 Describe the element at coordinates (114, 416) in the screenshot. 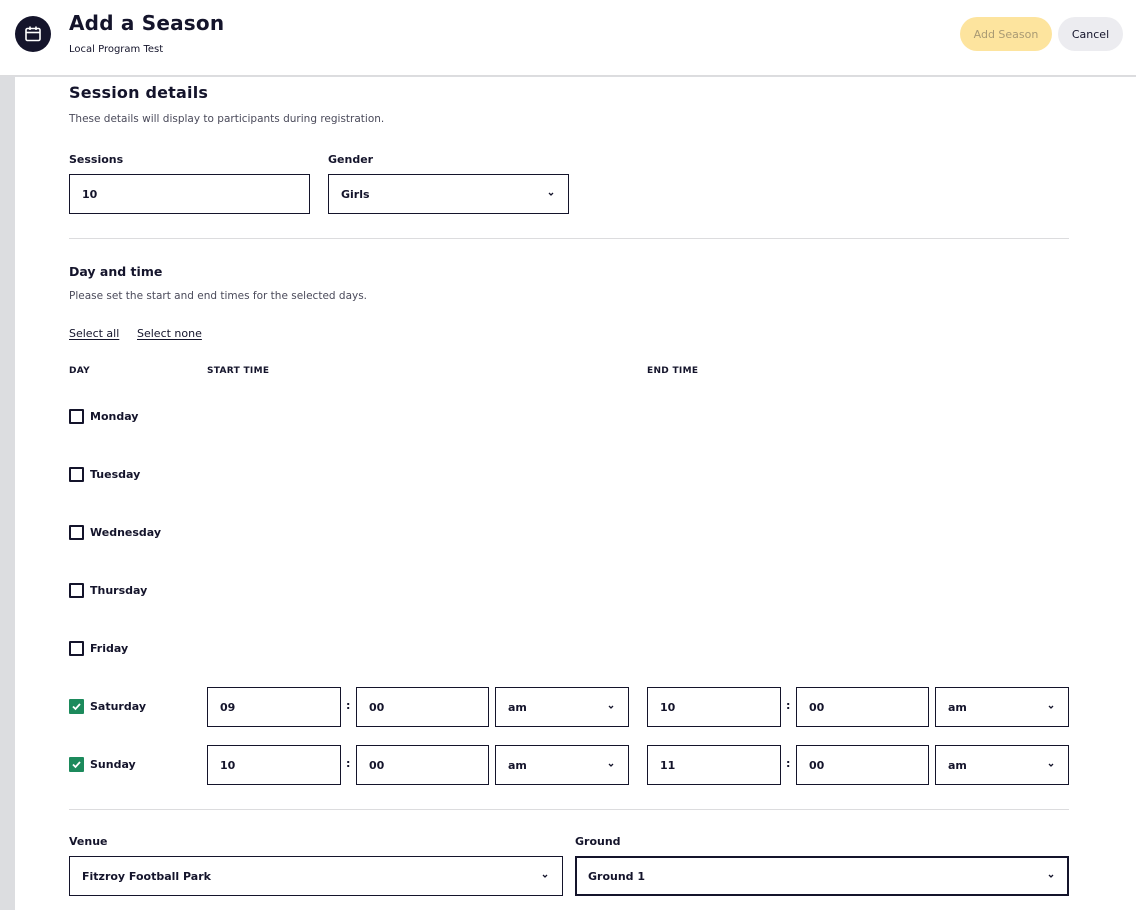

I see `day-label: Monday` at that location.